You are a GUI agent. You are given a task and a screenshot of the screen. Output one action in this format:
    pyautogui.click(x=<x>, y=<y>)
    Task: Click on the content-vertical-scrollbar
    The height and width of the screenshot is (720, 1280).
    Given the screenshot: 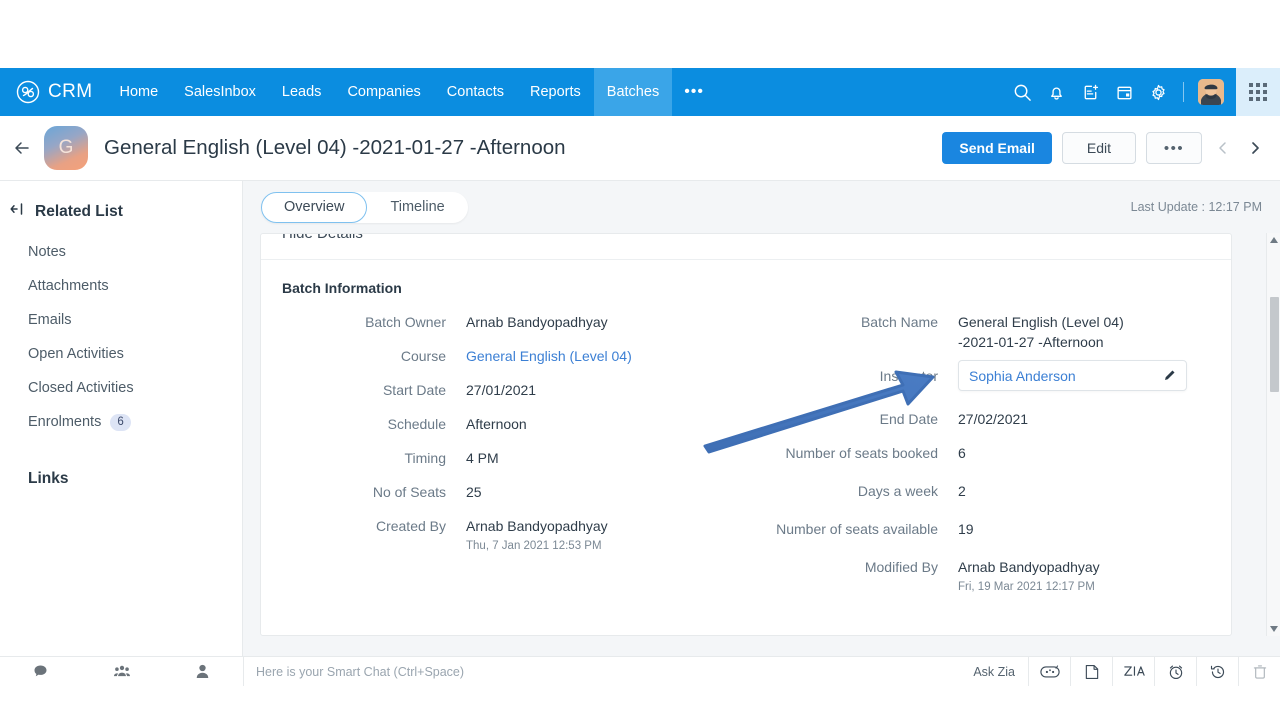 What is the action you would take?
    pyautogui.click(x=1273, y=434)
    